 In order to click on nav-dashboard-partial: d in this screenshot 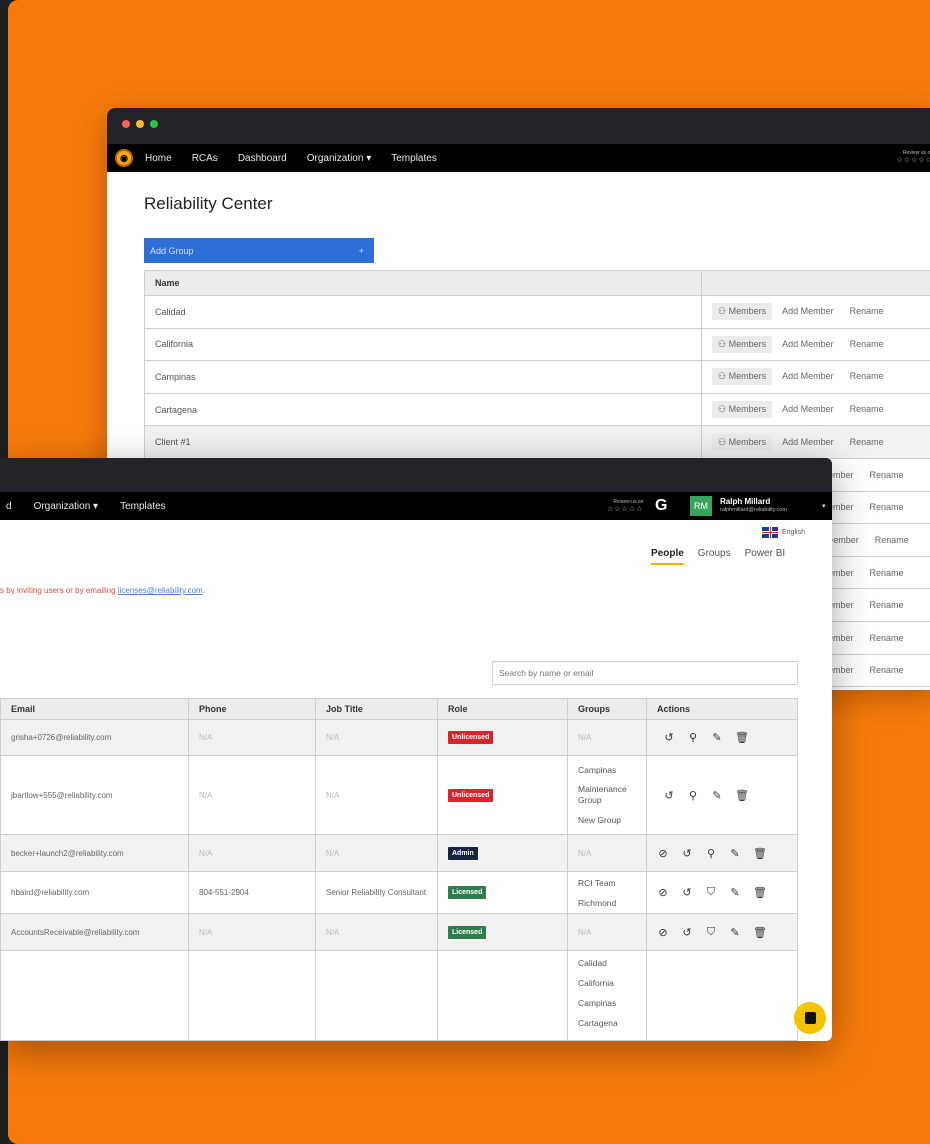, I will do `click(9, 506)`.